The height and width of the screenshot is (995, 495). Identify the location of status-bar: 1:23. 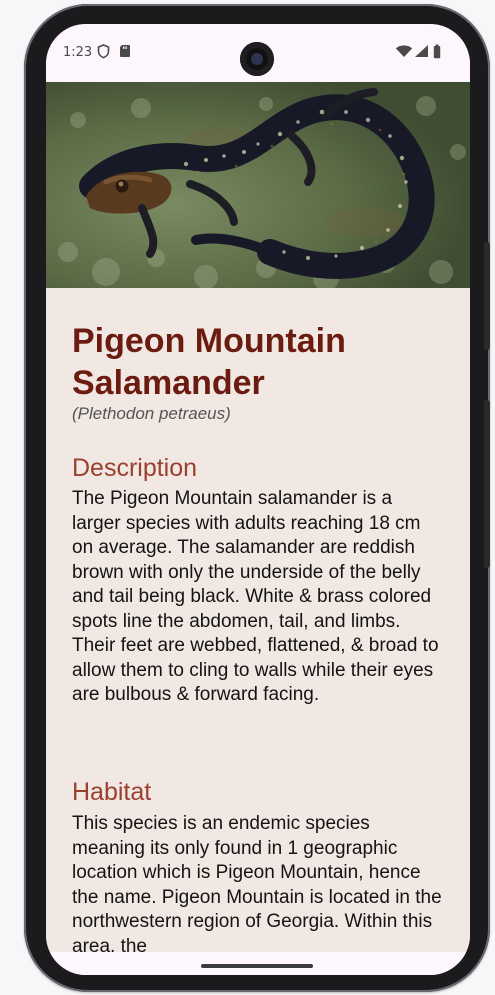
(258, 53).